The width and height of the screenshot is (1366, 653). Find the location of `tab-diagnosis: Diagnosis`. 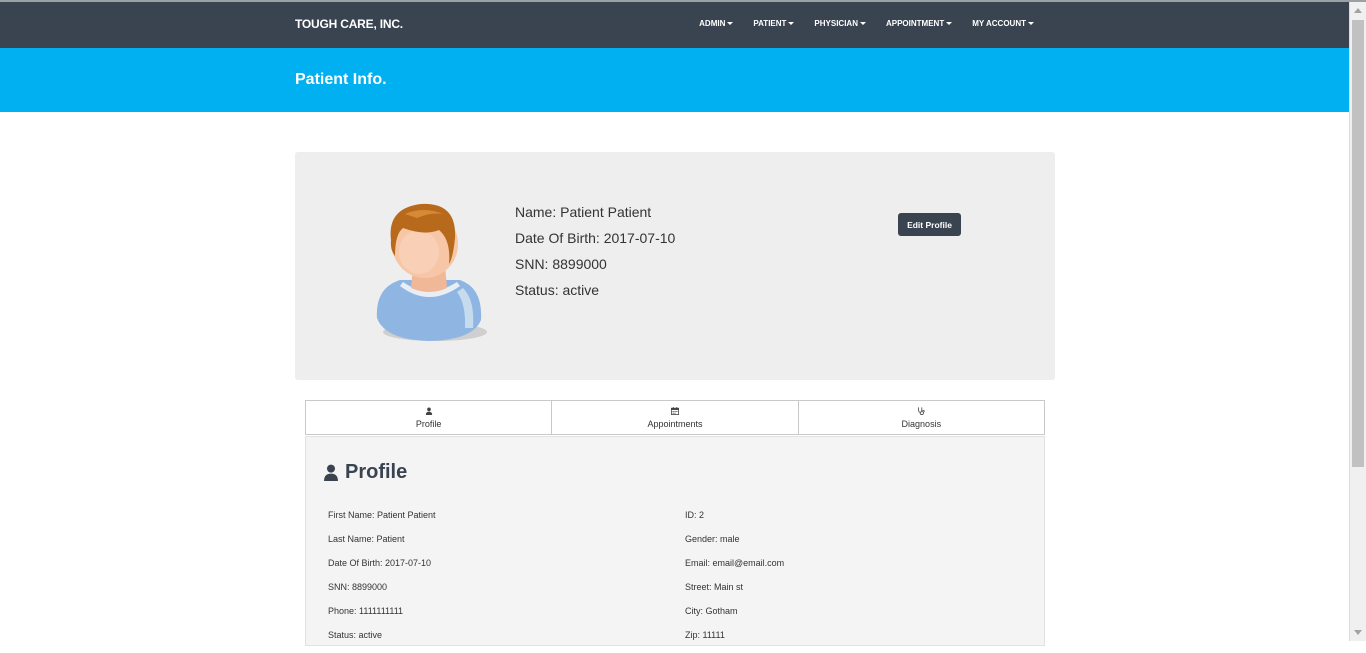

tab-diagnosis: Diagnosis is located at coordinates (921, 417).